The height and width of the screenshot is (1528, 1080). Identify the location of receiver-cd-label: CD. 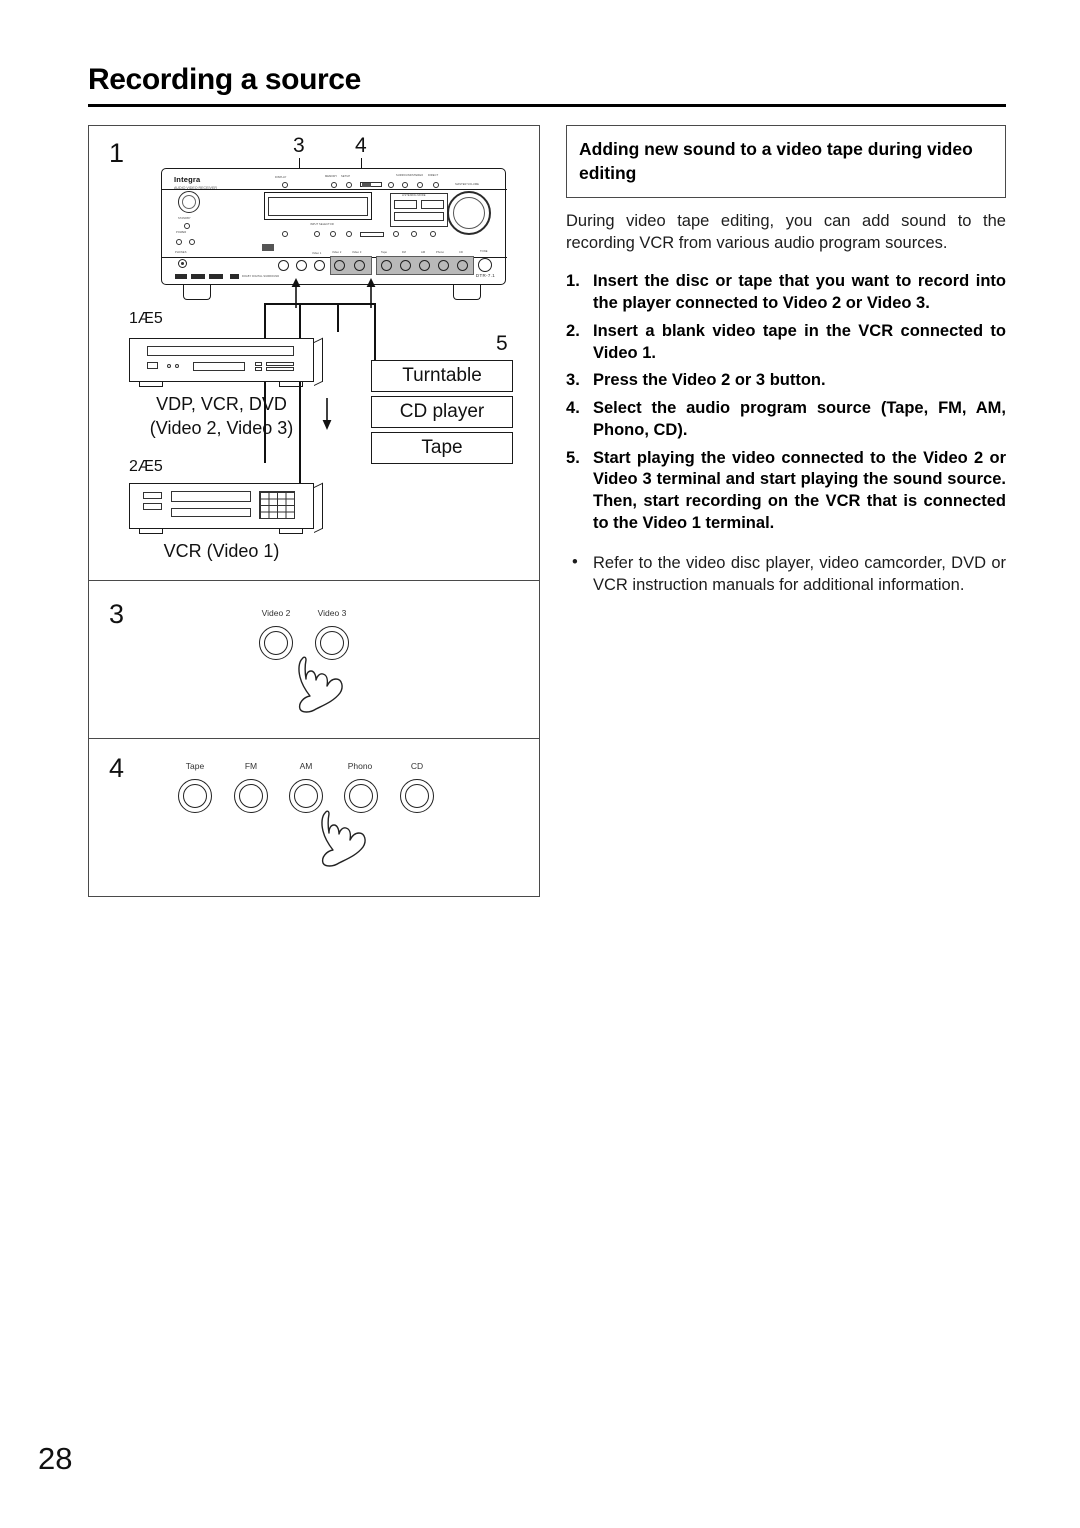
(461, 252).